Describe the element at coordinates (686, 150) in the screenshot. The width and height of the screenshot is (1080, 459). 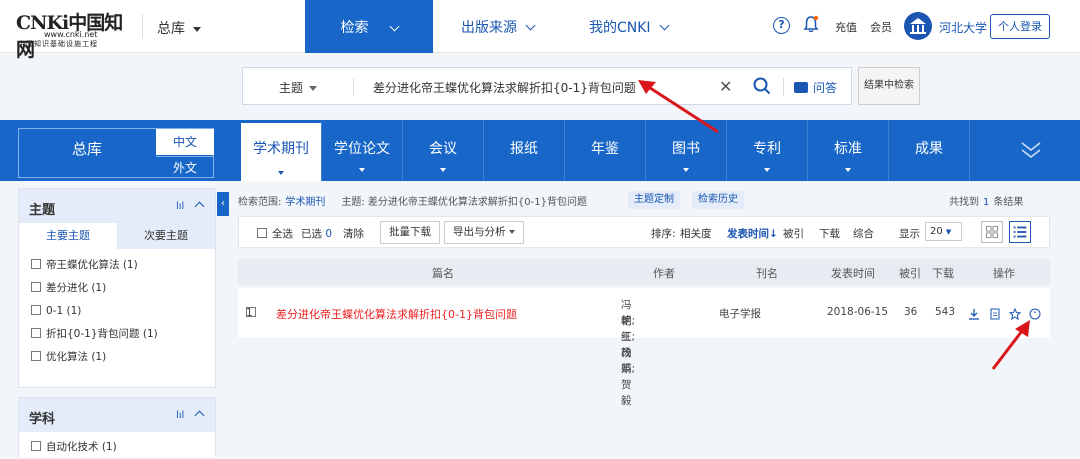
I see `tab-books: 图书` at that location.